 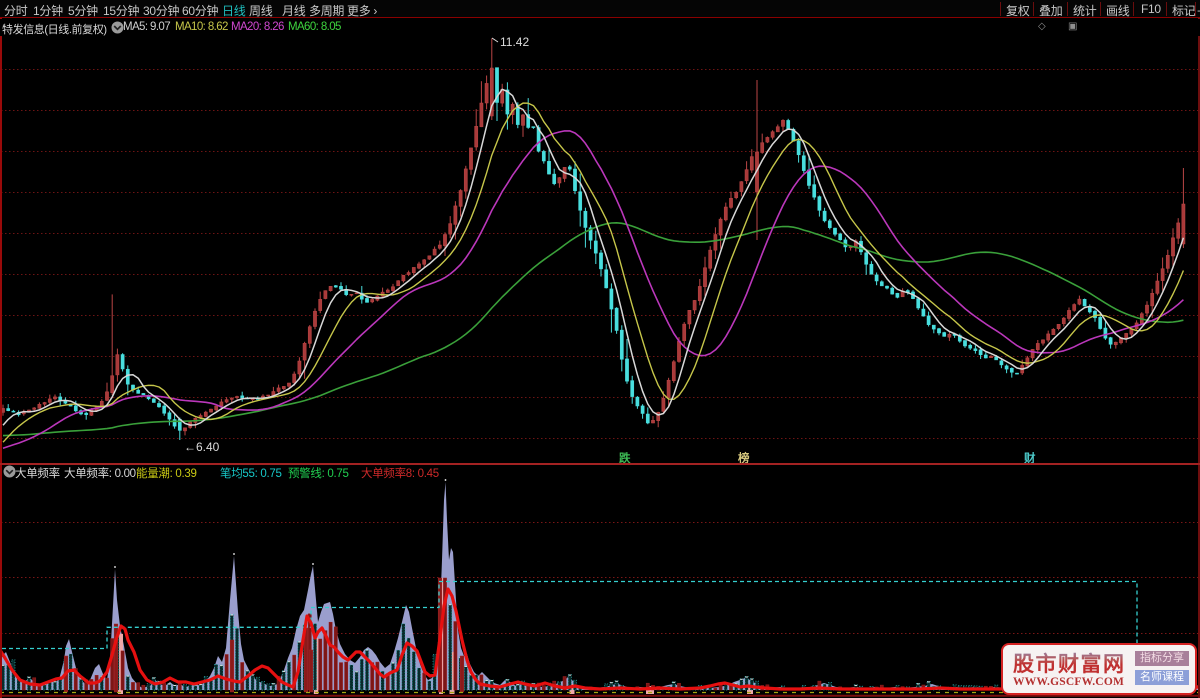 What do you see at coordinates (202, 447) in the screenshot?
I see `svg-text: ←6.40` at bounding box center [202, 447].